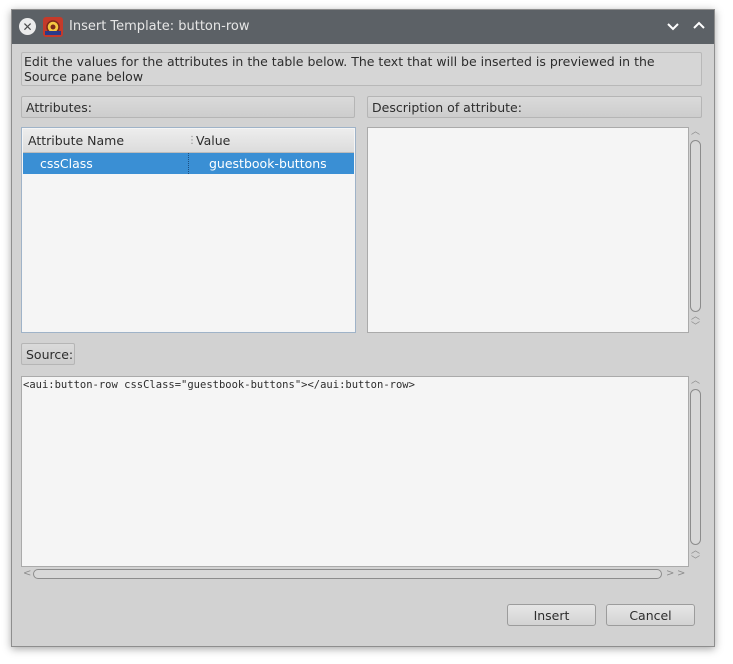 Image resolution: width=733 pixels, height=664 pixels. Describe the element at coordinates (699, 26) in the screenshot. I see `chevron-up-icon` at that location.